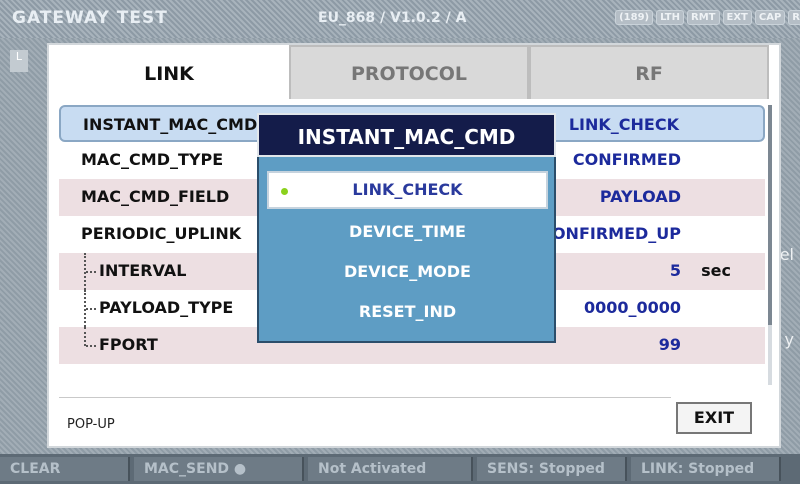 This screenshot has height=484, width=800. I want to click on row-value: 0000_0000, so click(632, 307).